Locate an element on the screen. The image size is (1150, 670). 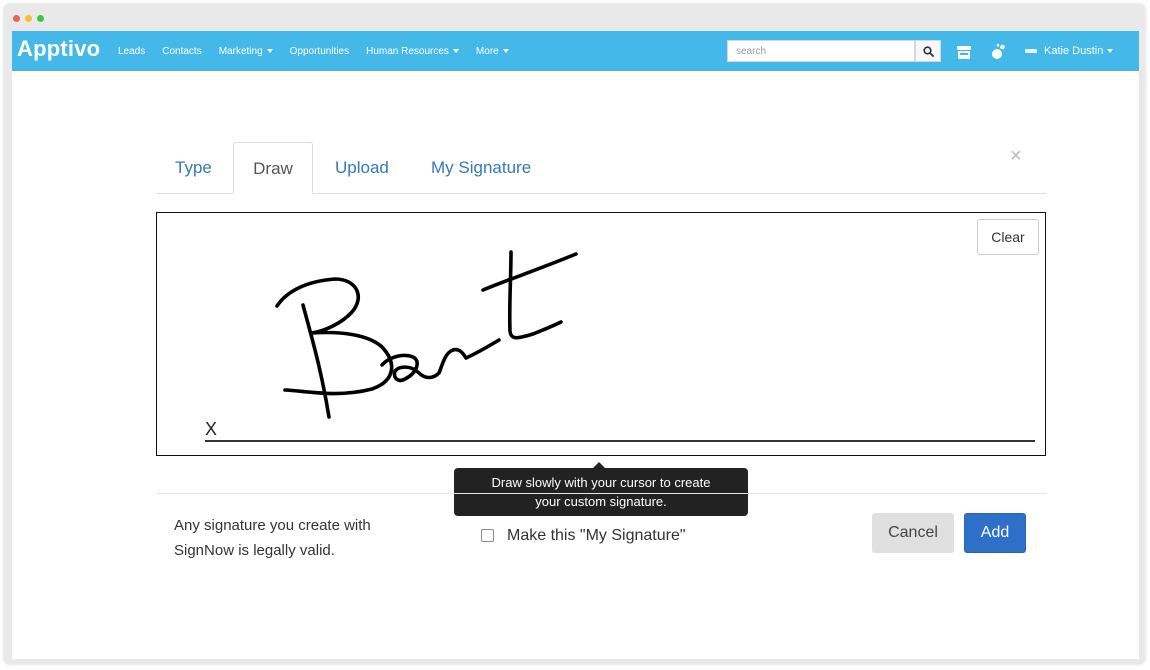
search-button is located at coordinates (928, 51).